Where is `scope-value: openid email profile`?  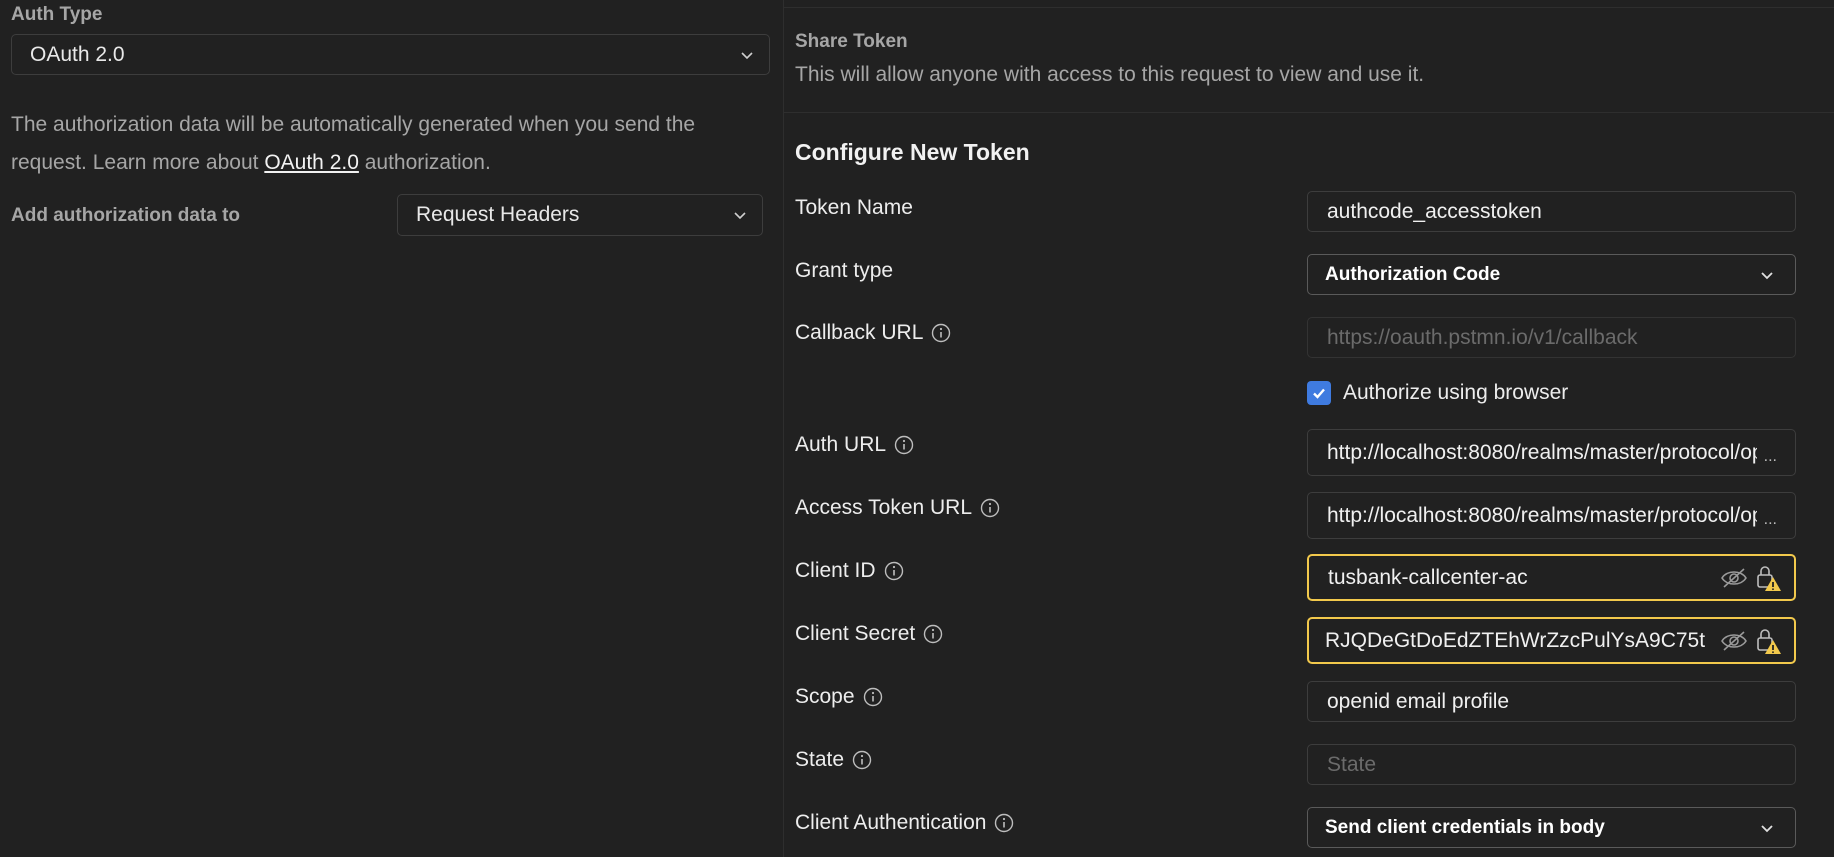
scope-value: openid email profile is located at coordinates (1418, 701).